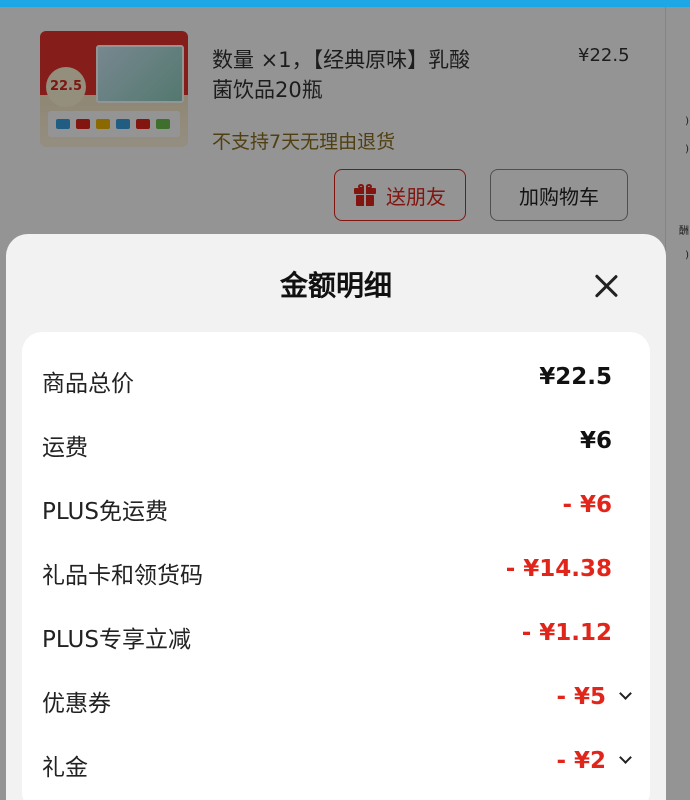  Describe the element at coordinates (581, 697) in the screenshot. I see `row-value: - ¥5` at that location.